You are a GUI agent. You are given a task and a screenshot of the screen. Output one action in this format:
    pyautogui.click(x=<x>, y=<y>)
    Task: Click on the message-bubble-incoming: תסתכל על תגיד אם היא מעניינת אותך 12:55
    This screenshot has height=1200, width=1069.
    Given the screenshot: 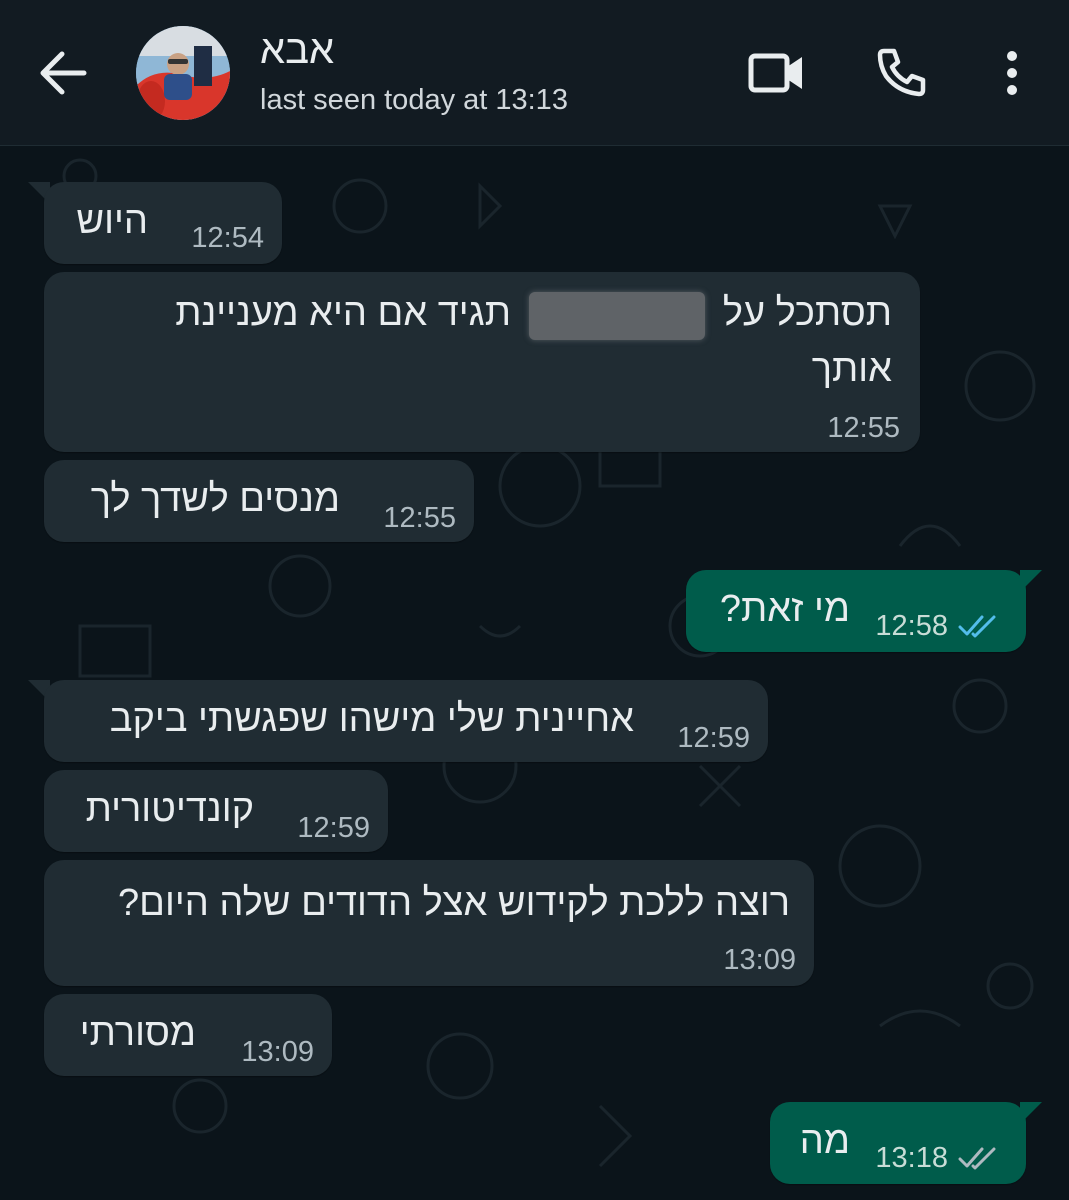 What is the action you would take?
    pyautogui.click(x=482, y=362)
    